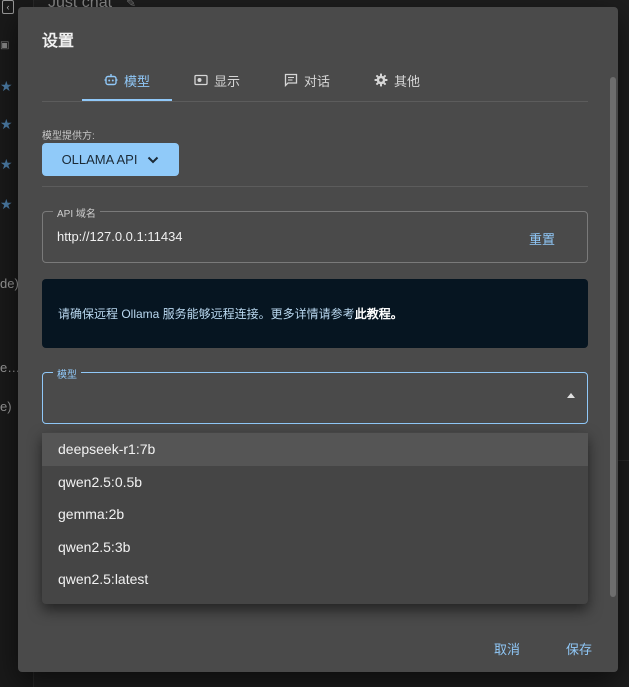 This screenshot has height=687, width=629. What do you see at coordinates (396, 314) in the screenshot?
I see `info-suffix: 。` at bounding box center [396, 314].